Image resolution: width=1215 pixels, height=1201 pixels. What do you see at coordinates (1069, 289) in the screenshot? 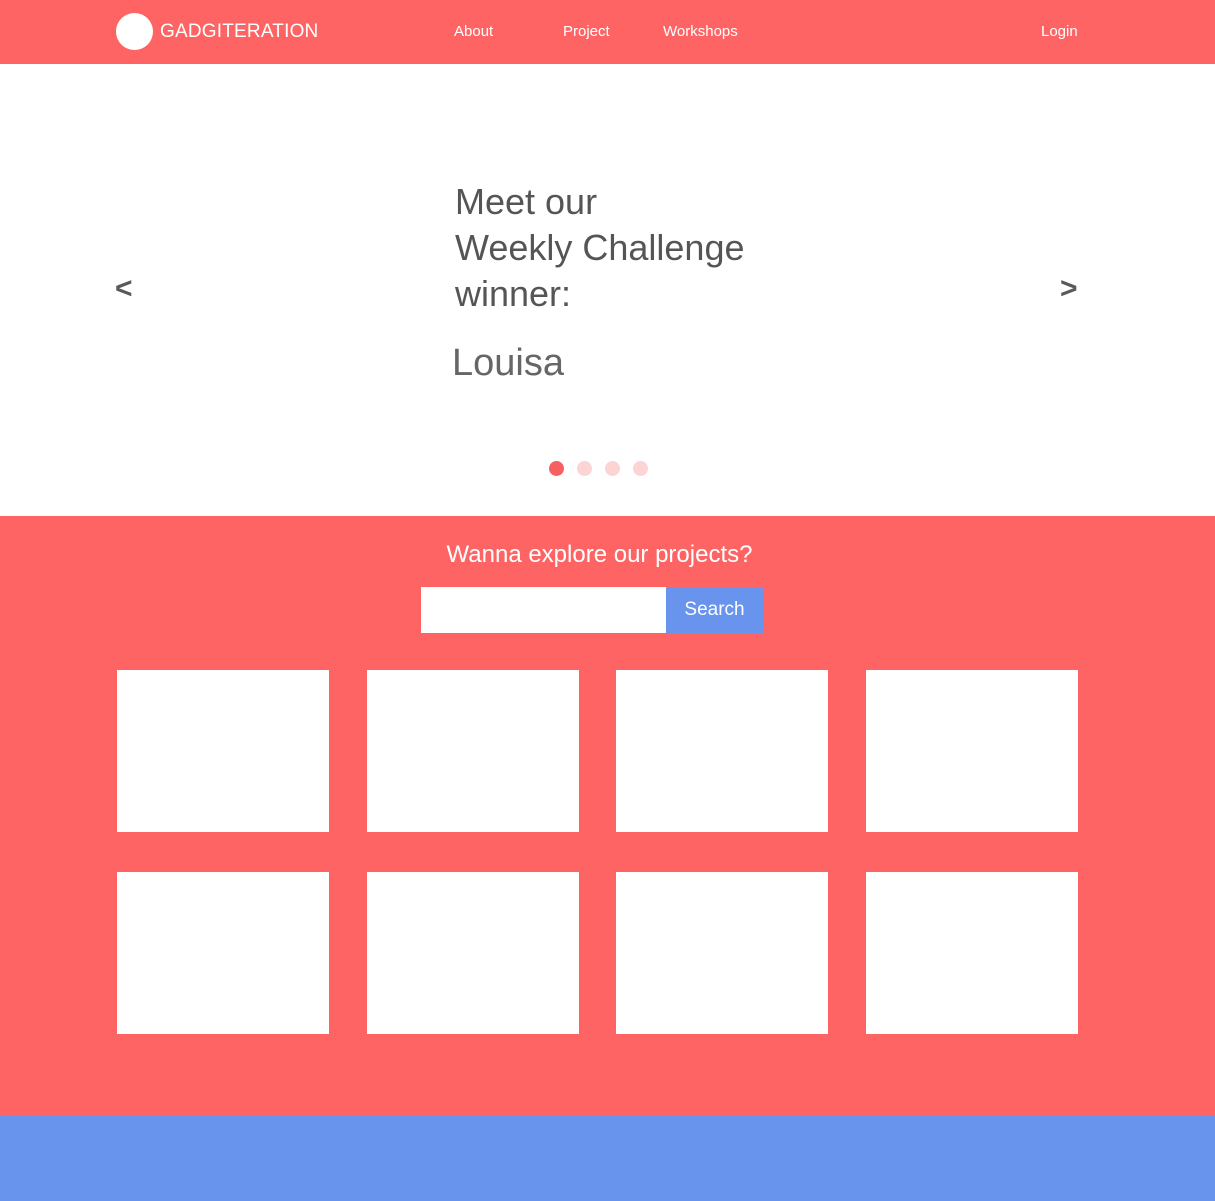
I see `carousel-next-button: >` at bounding box center [1069, 289].